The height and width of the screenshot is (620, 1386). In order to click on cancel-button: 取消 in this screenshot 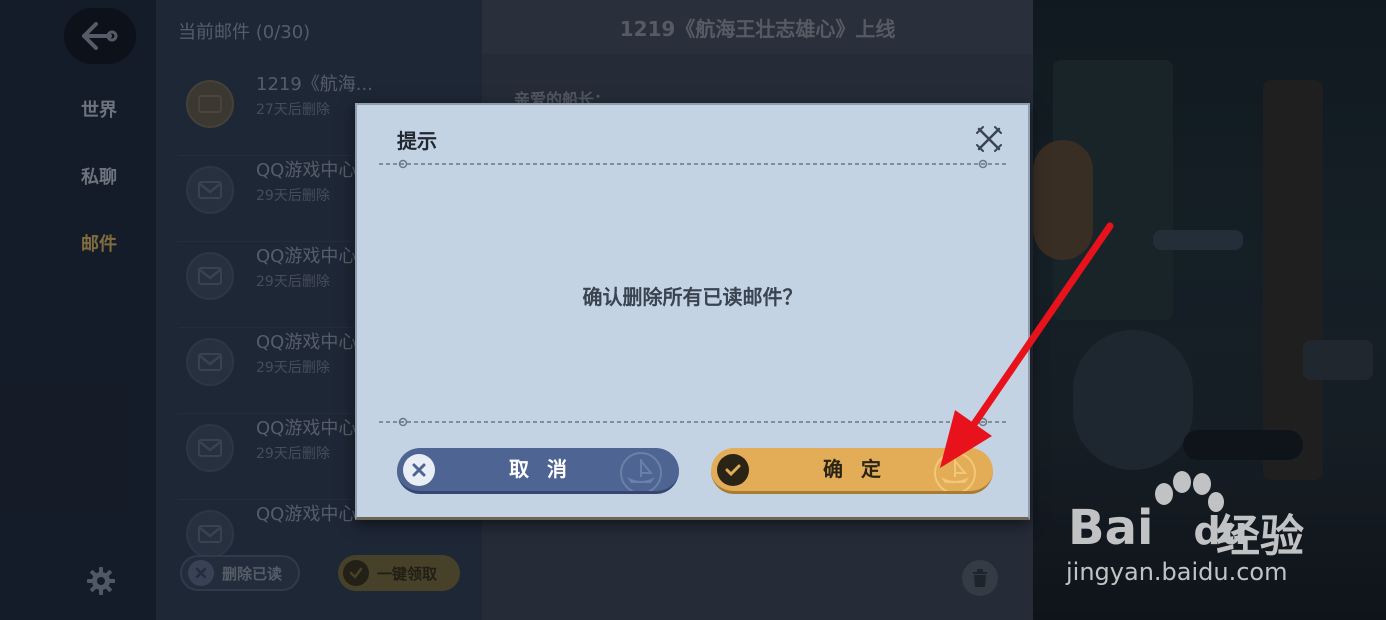, I will do `click(538, 471)`.